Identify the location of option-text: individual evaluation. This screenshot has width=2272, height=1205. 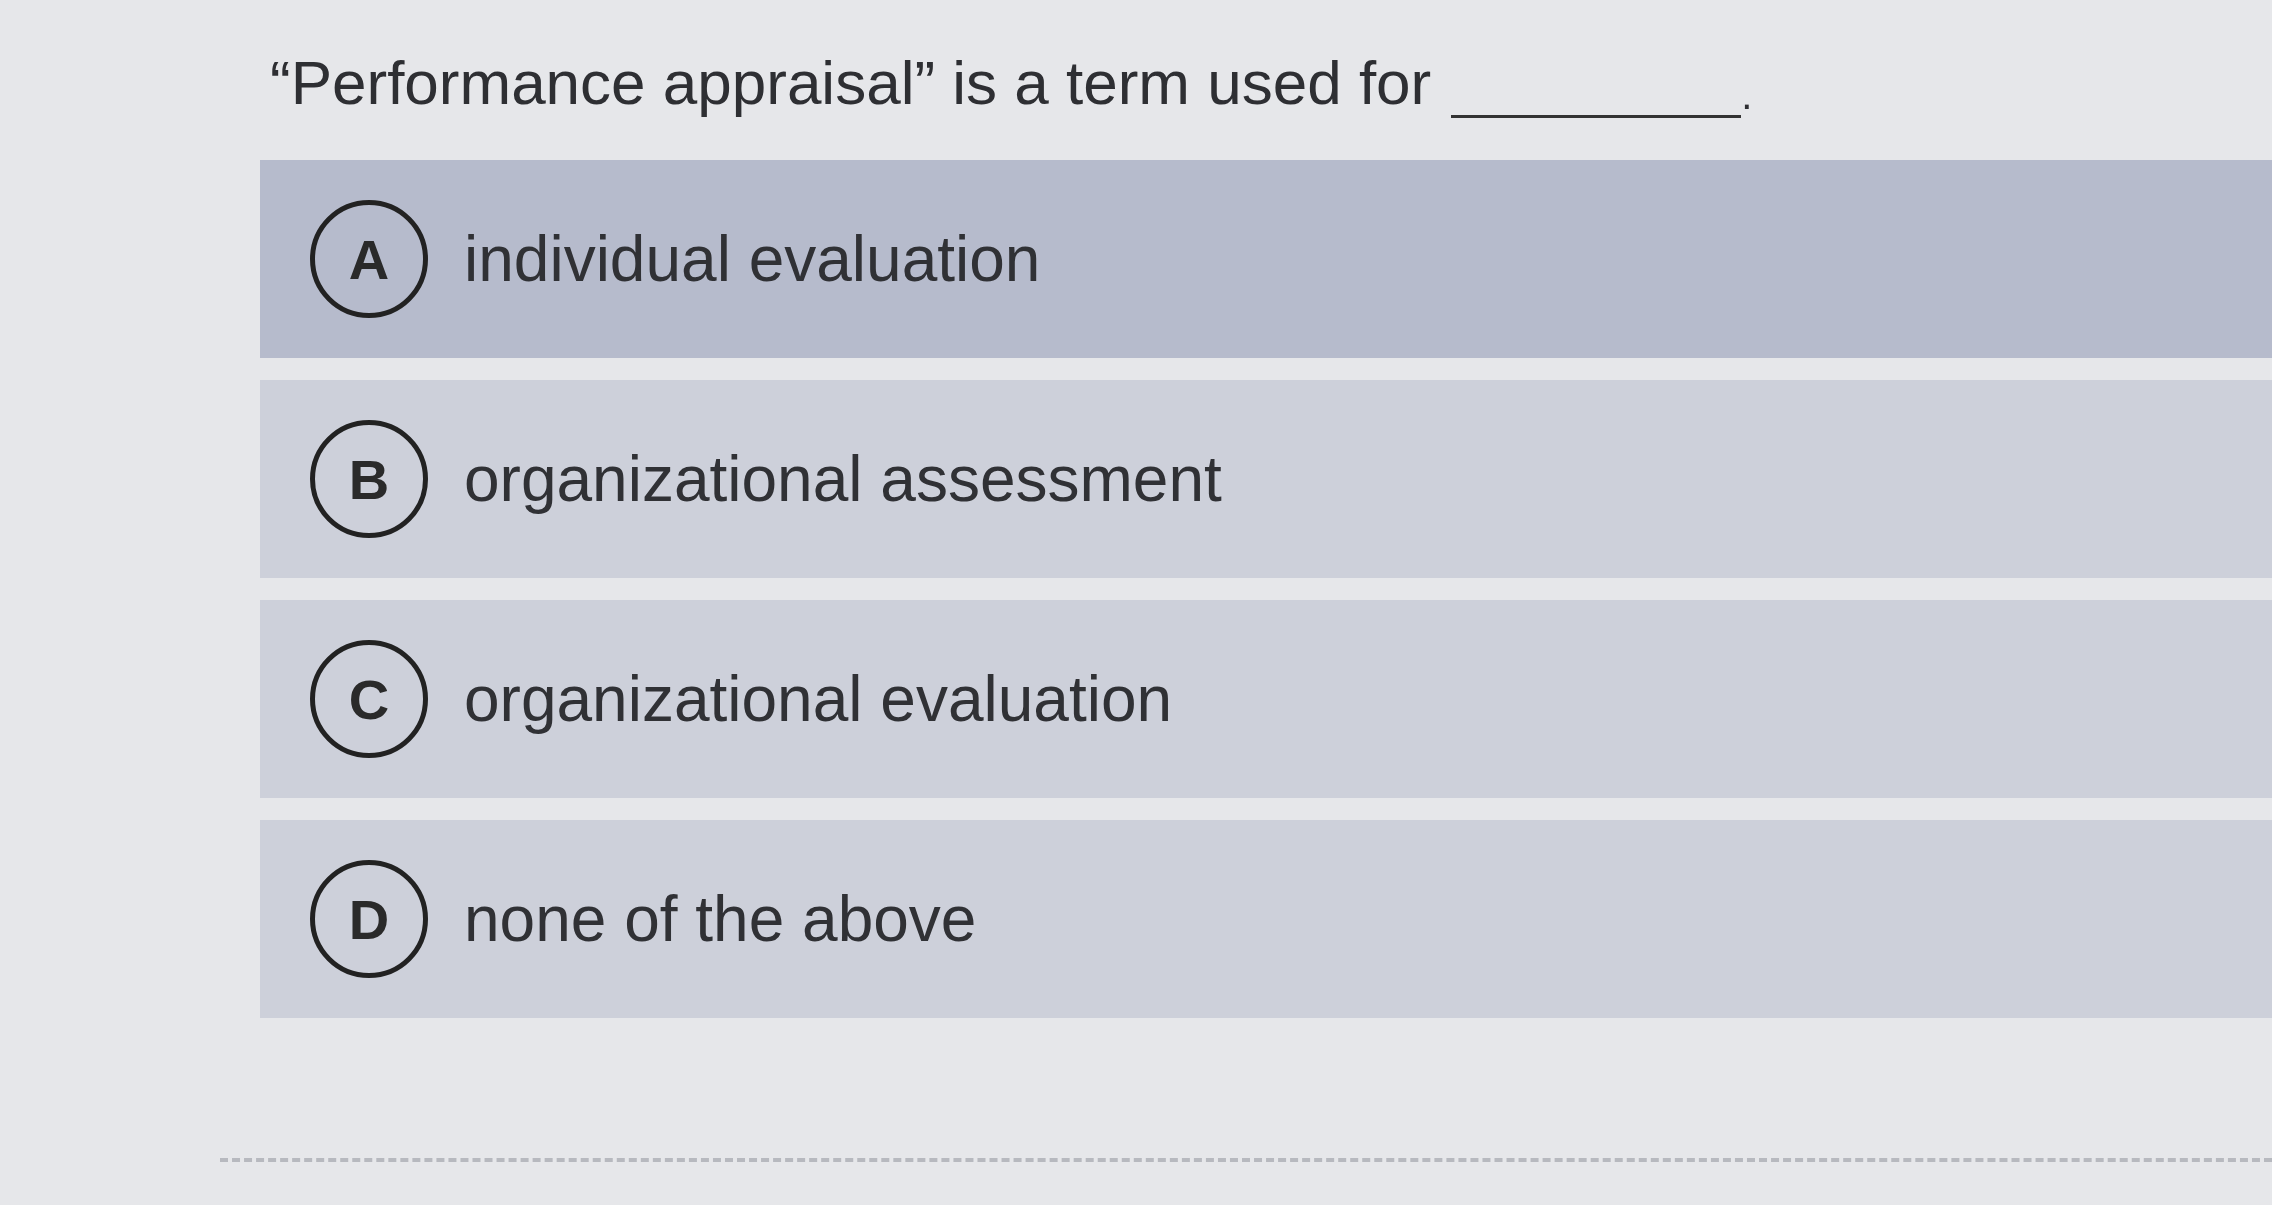
(752, 259).